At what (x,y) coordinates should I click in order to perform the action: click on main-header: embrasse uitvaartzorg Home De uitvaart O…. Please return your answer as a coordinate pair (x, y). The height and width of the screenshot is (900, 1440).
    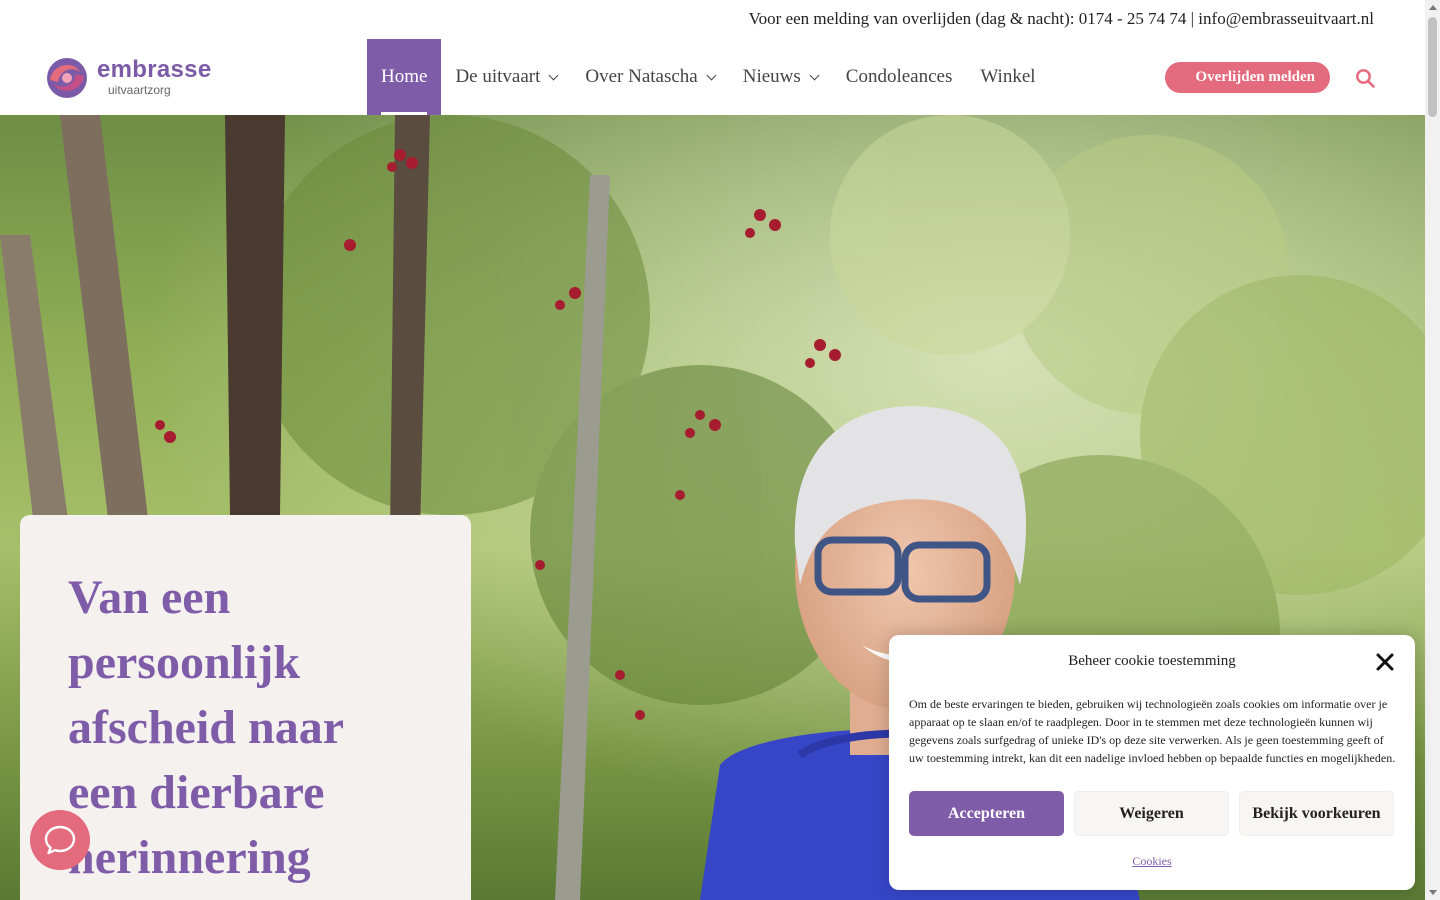
    Looking at the image, I should click on (712, 77).